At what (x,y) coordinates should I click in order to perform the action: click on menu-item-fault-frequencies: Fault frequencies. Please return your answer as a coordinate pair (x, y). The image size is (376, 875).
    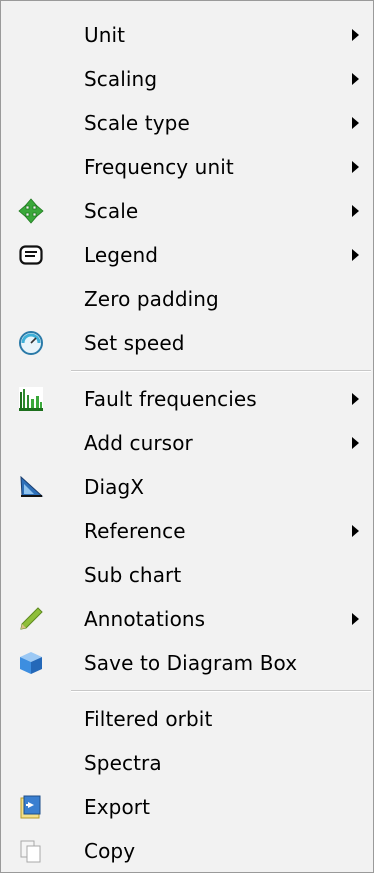
    Looking at the image, I should click on (187, 399).